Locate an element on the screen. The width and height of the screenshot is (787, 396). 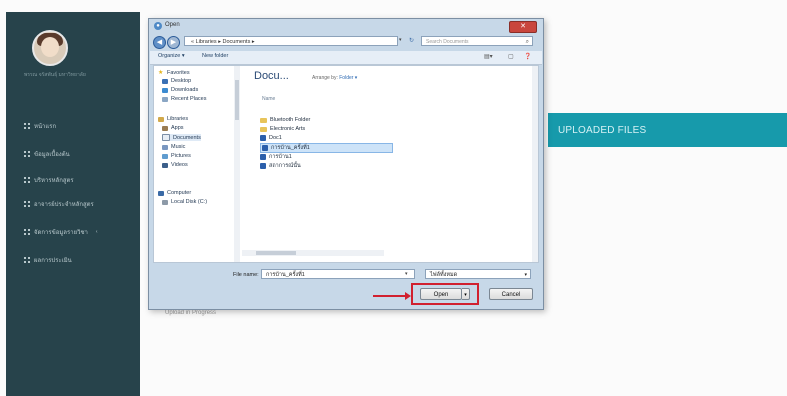
nav-music: Music is located at coordinates (173, 147).